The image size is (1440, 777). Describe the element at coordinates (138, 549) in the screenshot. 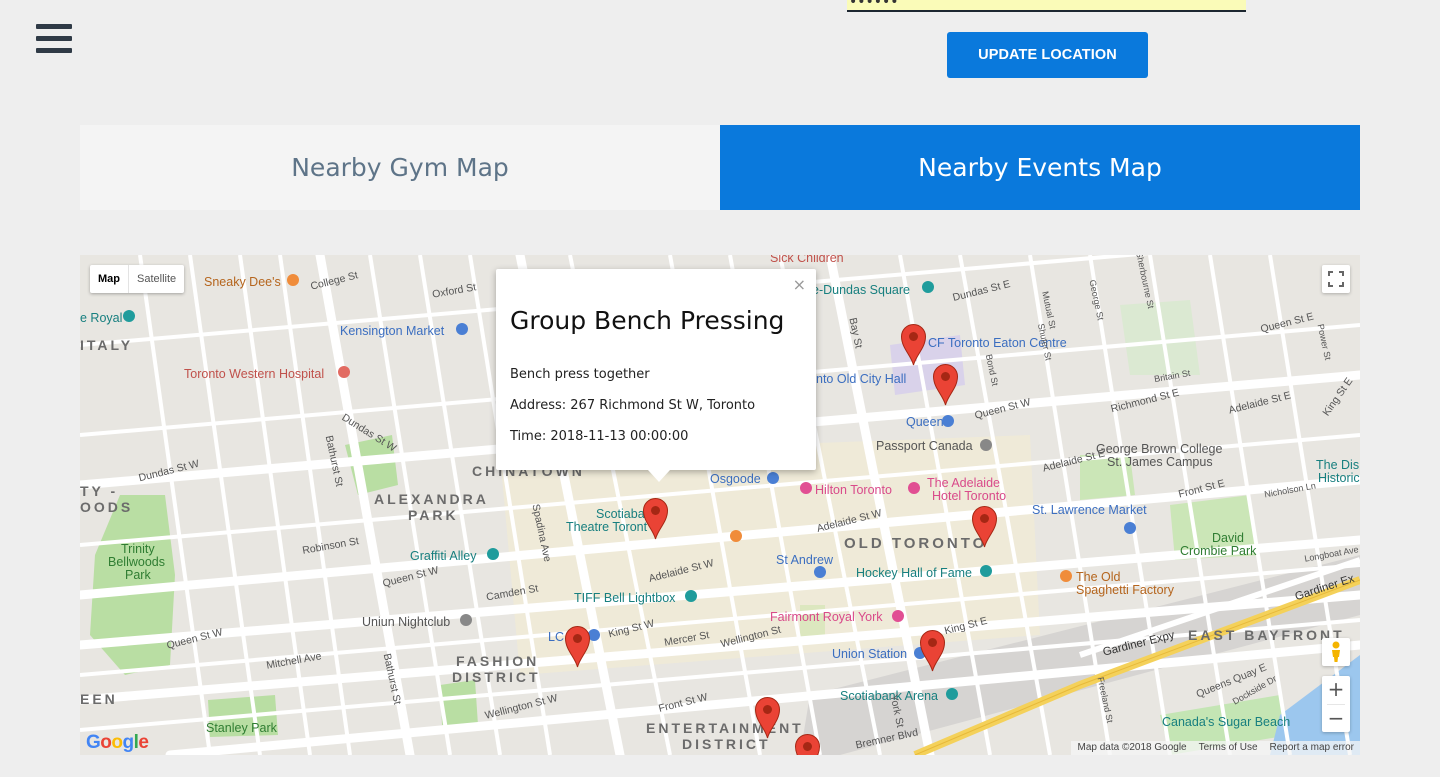

I see `map-label: Trinity` at that location.